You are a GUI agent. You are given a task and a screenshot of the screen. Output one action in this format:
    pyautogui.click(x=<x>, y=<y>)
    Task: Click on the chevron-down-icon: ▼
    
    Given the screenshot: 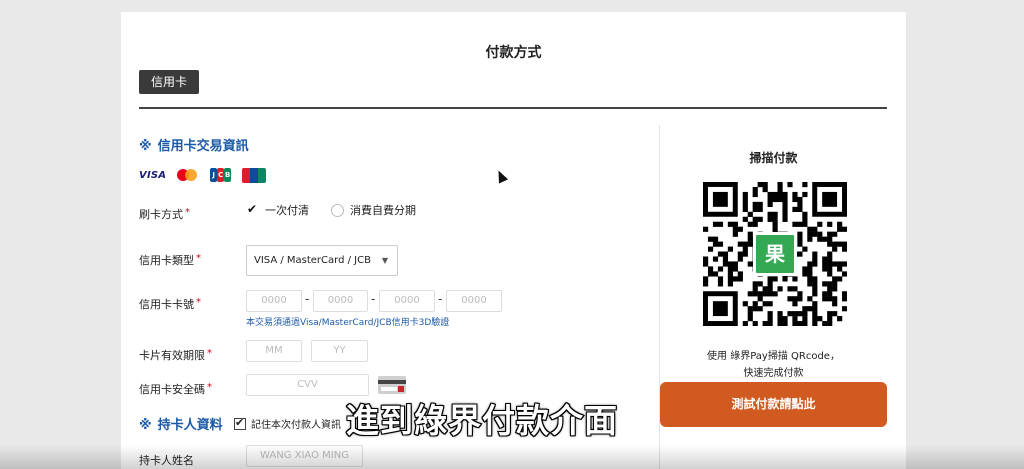 What is the action you would take?
    pyautogui.click(x=384, y=260)
    